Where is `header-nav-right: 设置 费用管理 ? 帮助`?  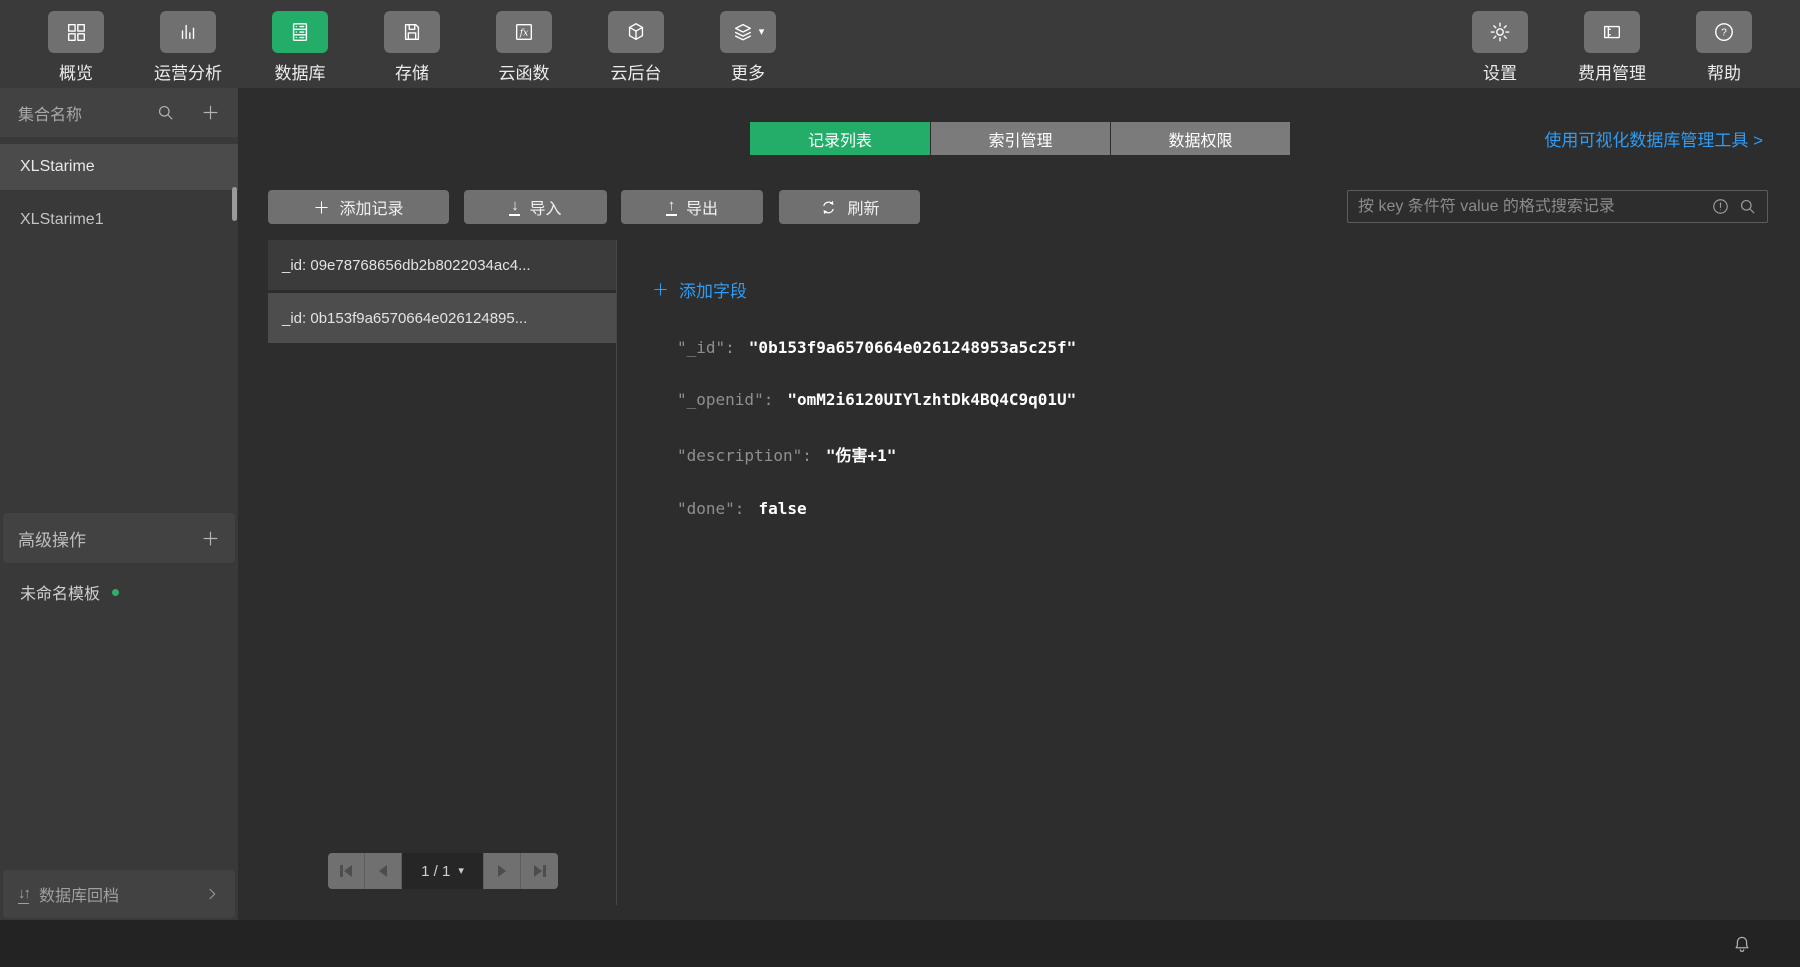 header-nav-right: 设置 费用管理 ? 帮助 is located at coordinates (1622, 44).